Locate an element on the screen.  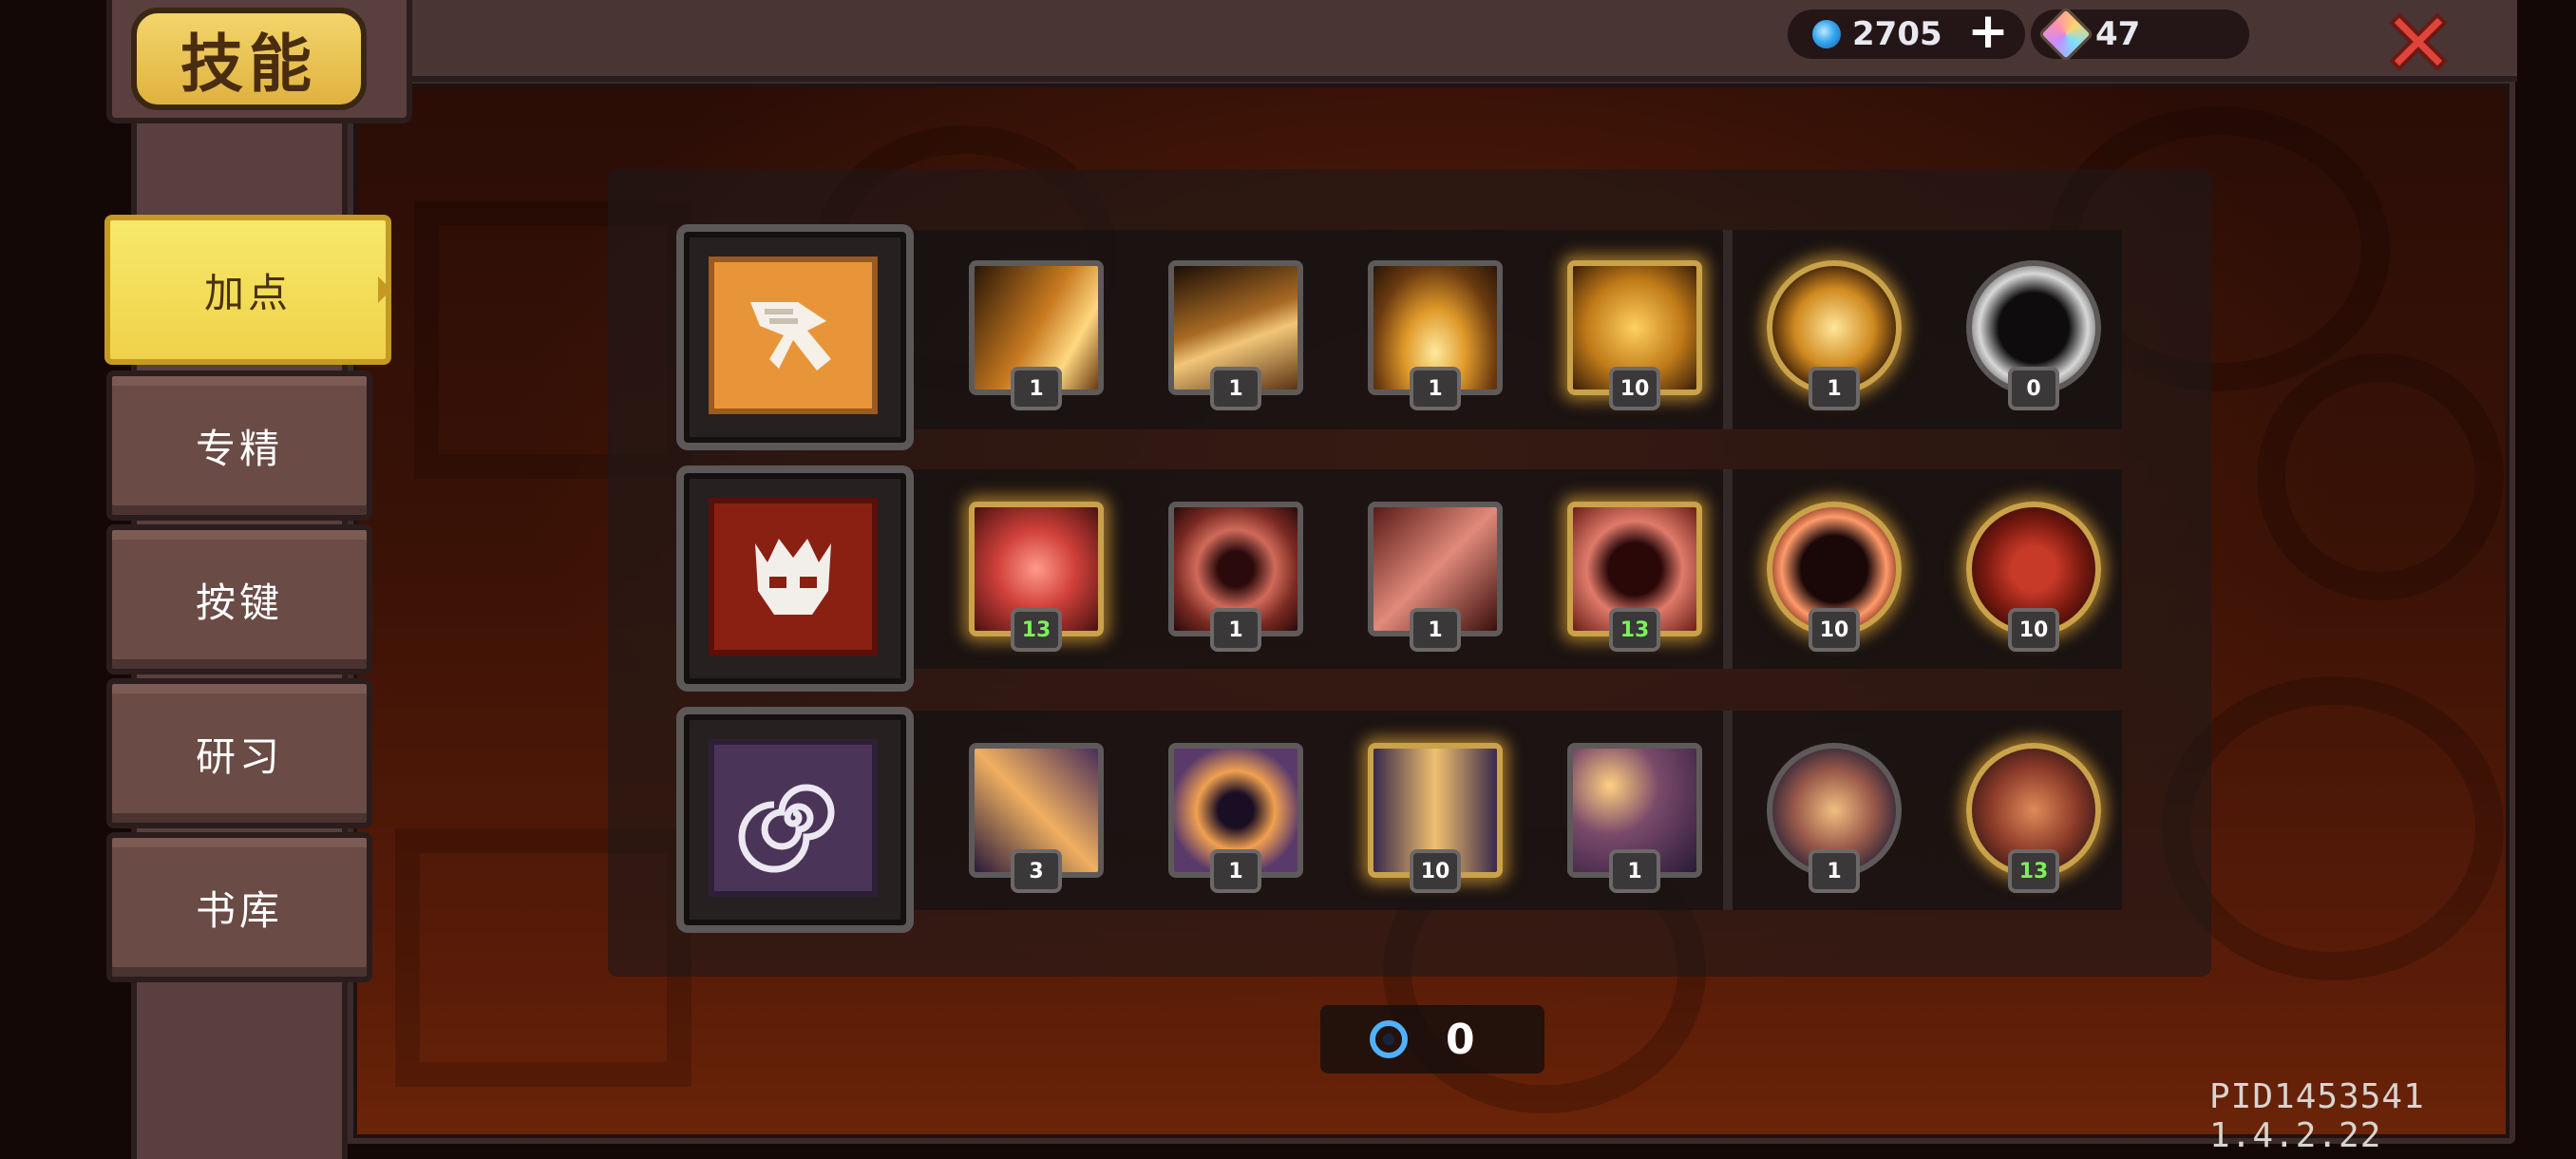
skill-octopus-passive: 13 is located at coordinates (2033, 818).